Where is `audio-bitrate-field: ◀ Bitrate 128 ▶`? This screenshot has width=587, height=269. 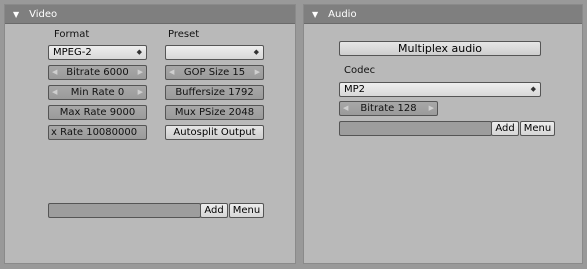 audio-bitrate-field: ◀ Bitrate 128 ▶ is located at coordinates (388, 108).